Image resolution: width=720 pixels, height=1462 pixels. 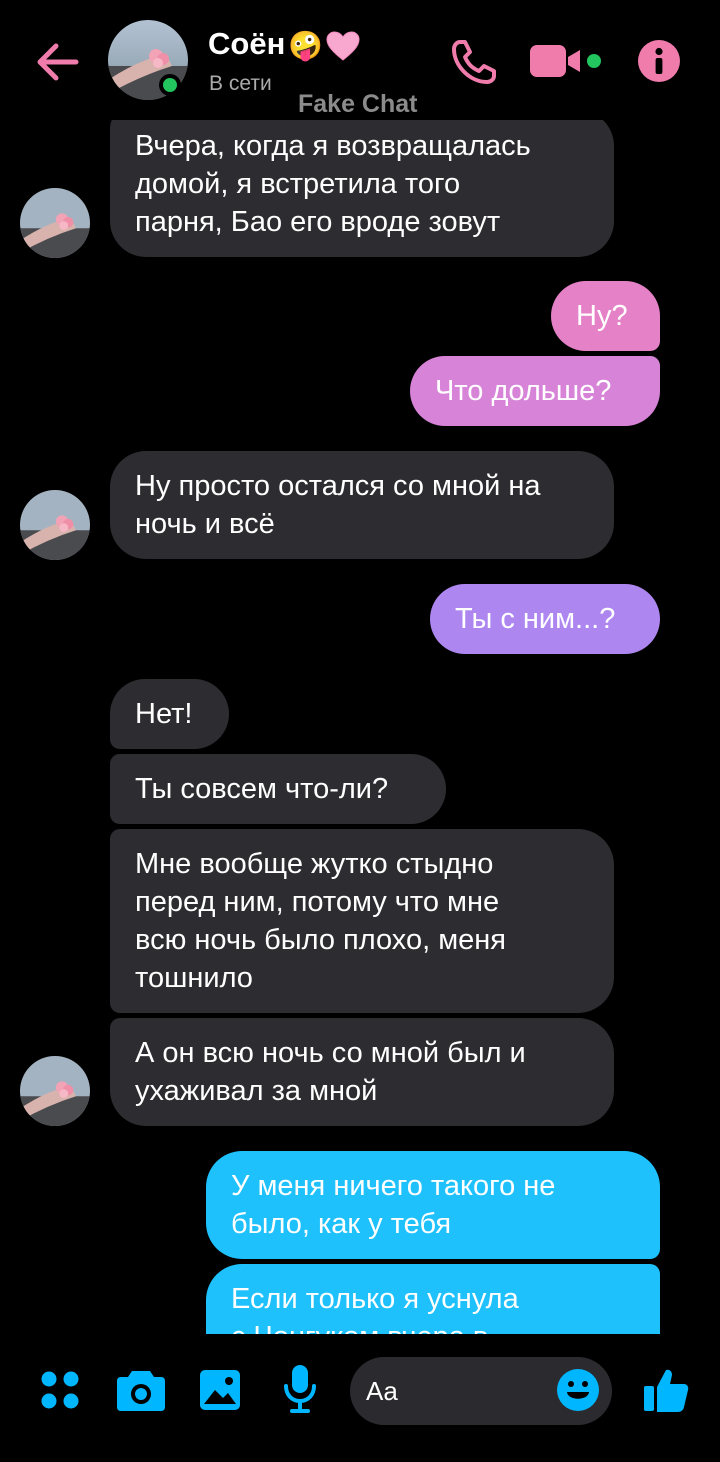 What do you see at coordinates (382, 1391) in the screenshot?
I see `message-input-placeholder: Aa` at bounding box center [382, 1391].